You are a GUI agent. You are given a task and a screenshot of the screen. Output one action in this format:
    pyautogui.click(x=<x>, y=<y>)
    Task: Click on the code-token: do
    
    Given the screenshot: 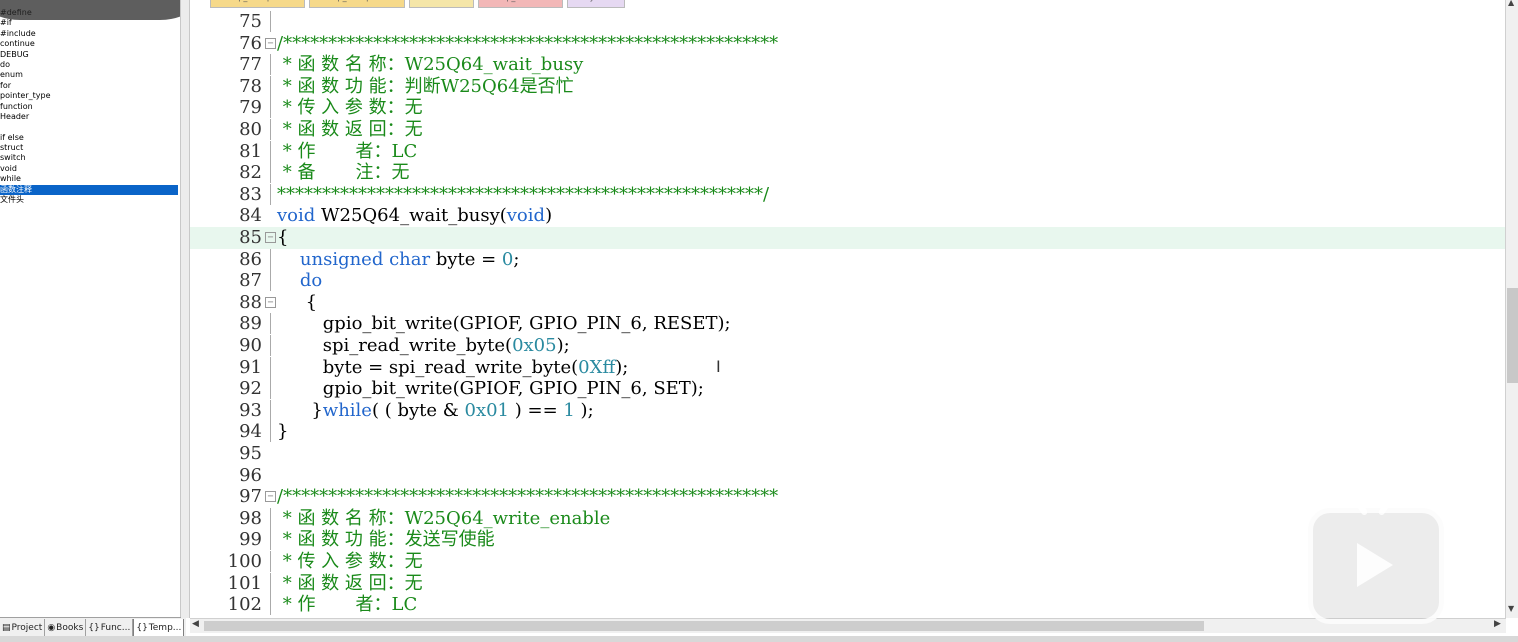 What is the action you would take?
    pyautogui.click(x=311, y=281)
    